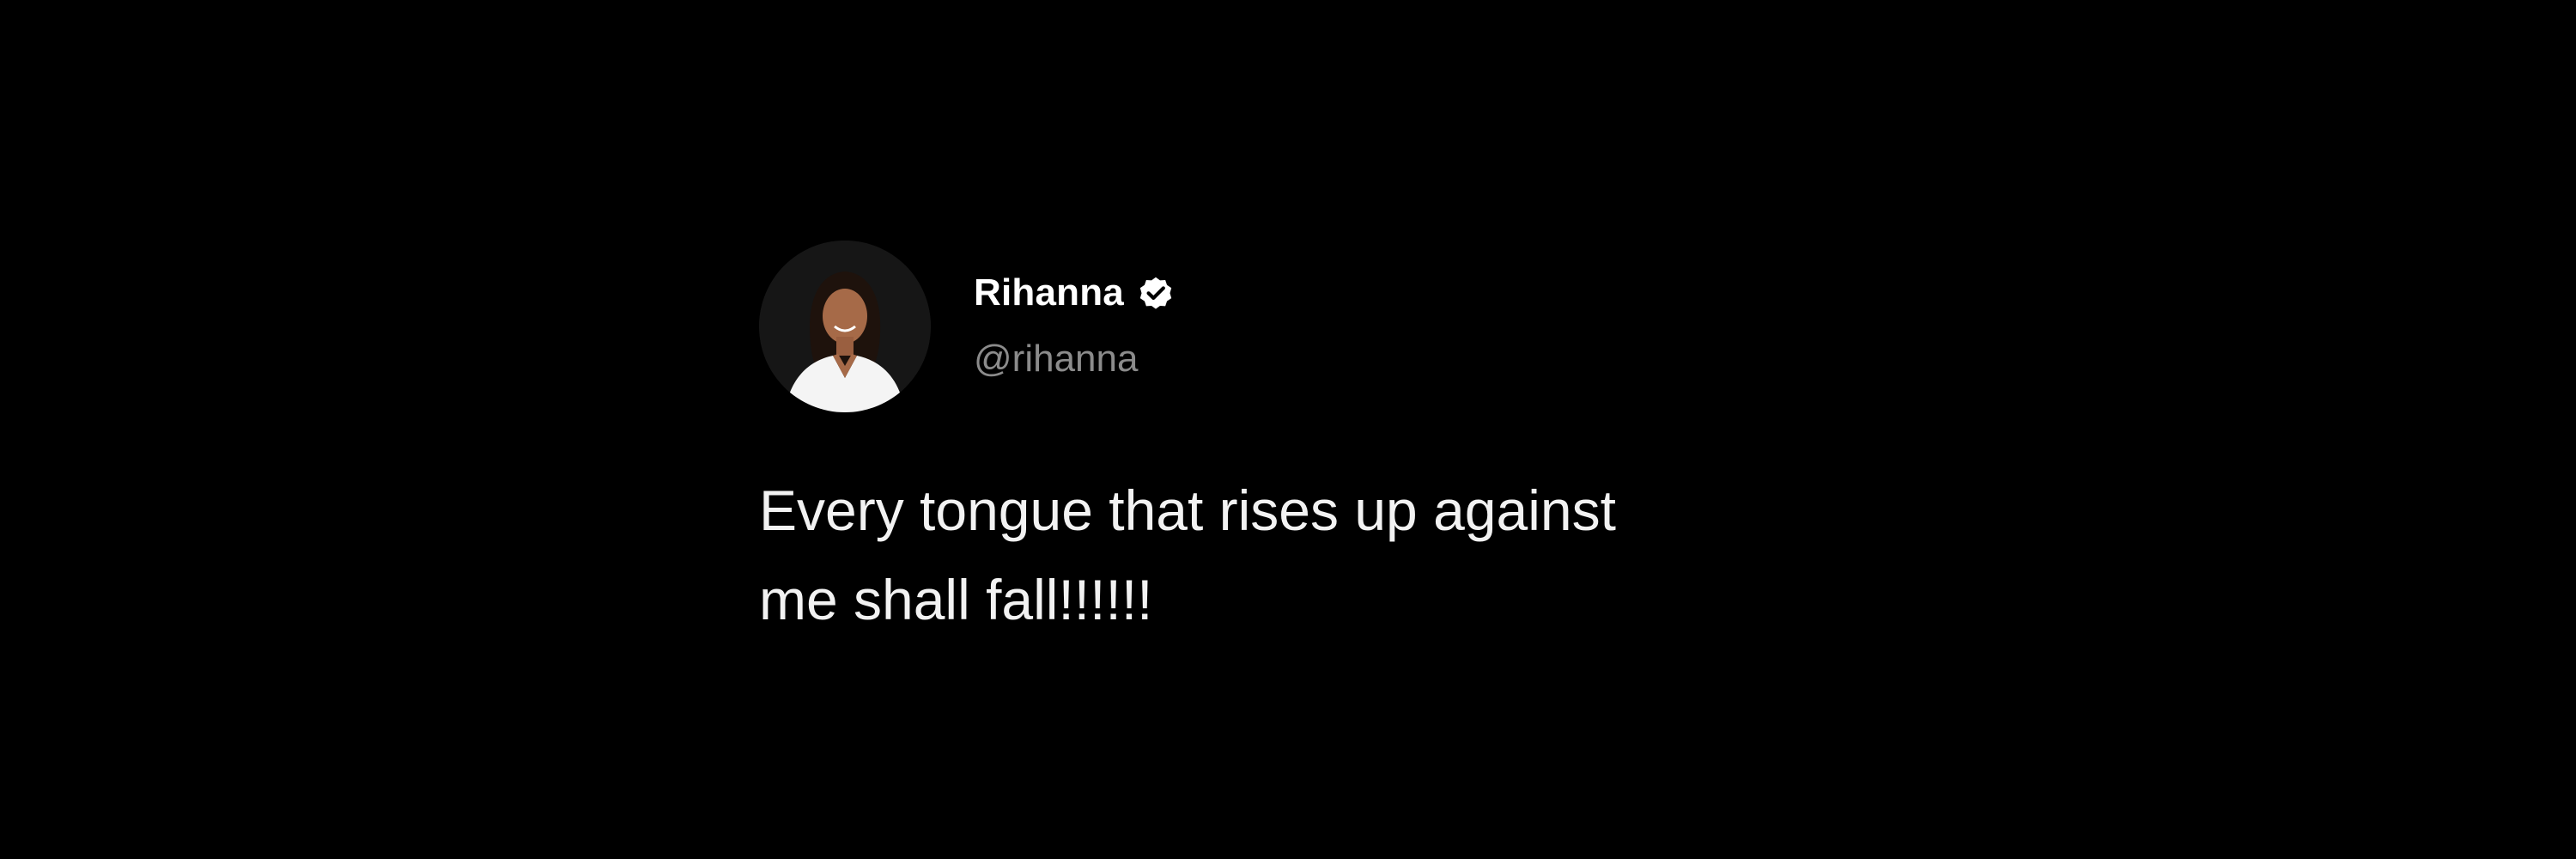 The image size is (2576, 859). I want to click on display-name-row: Rihanna, so click(1075, 293).